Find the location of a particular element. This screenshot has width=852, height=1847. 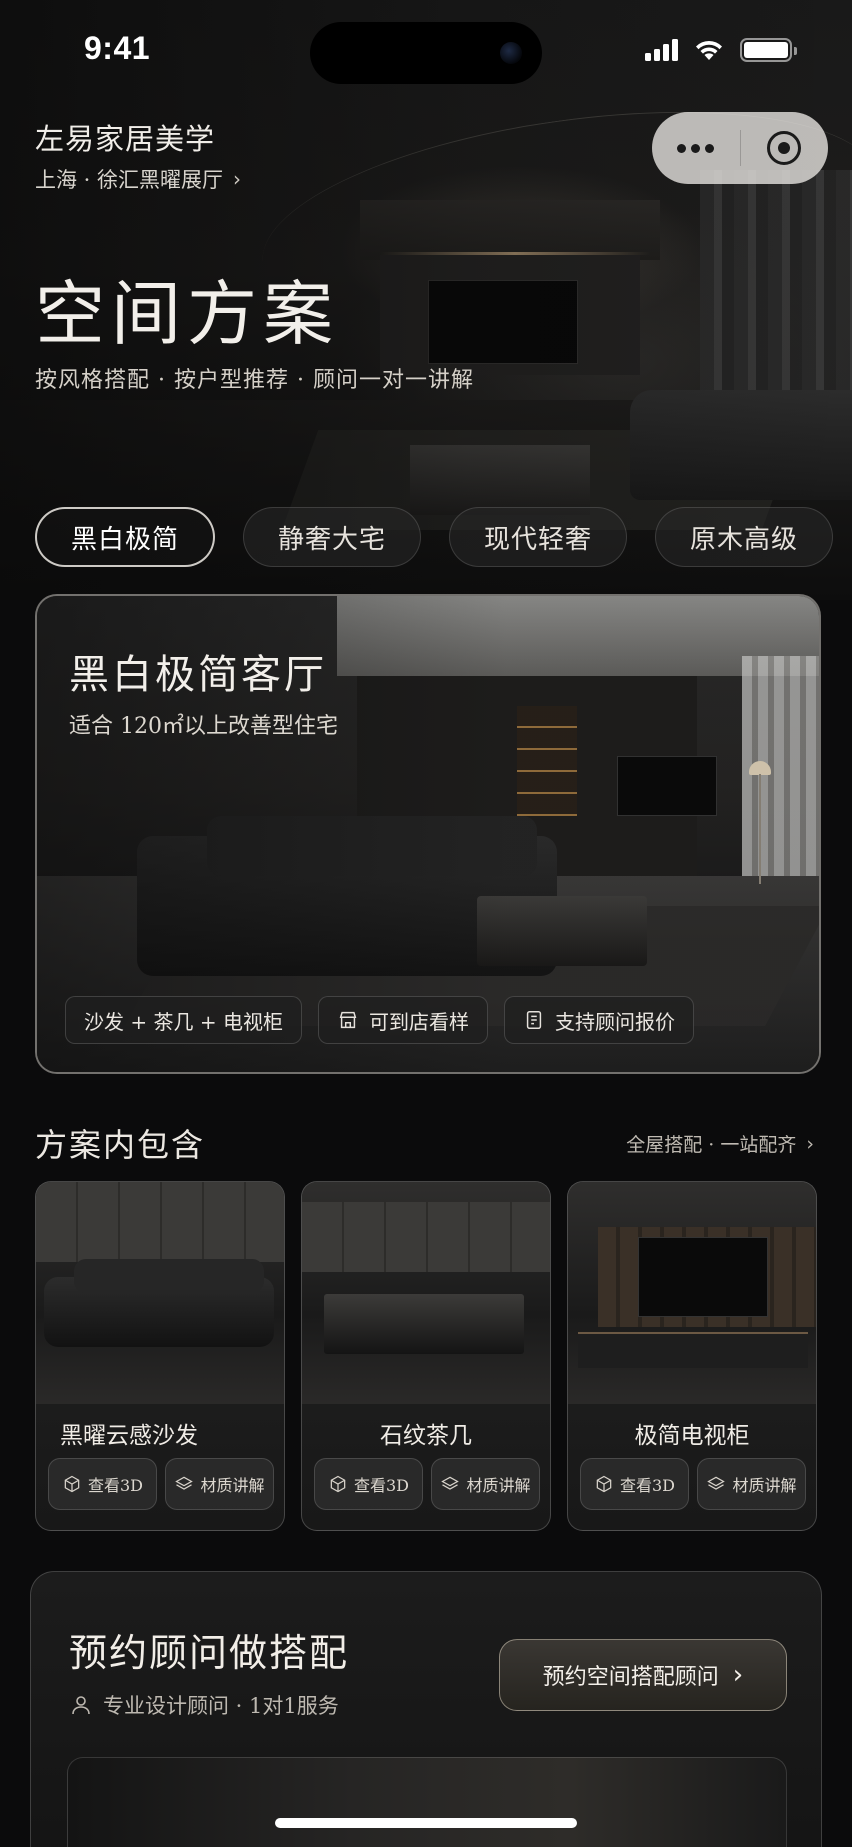

tv-cabinet-image is located at coordinates (692, 1293).